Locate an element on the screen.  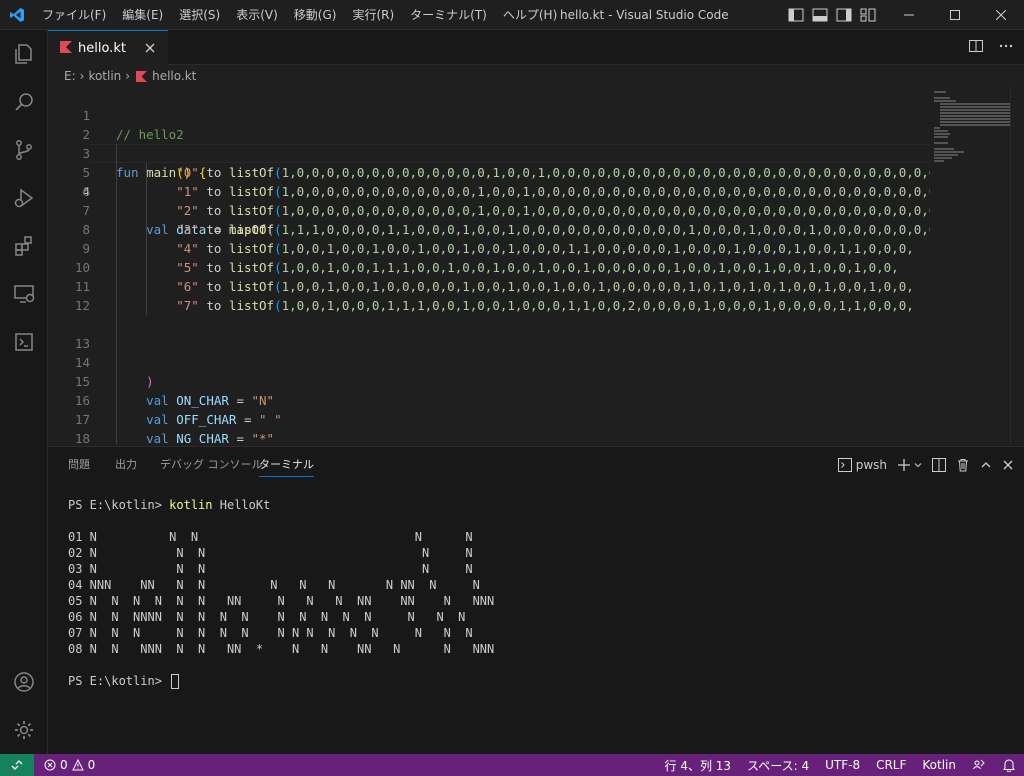
close-icon is located at coordinates (150, 48).